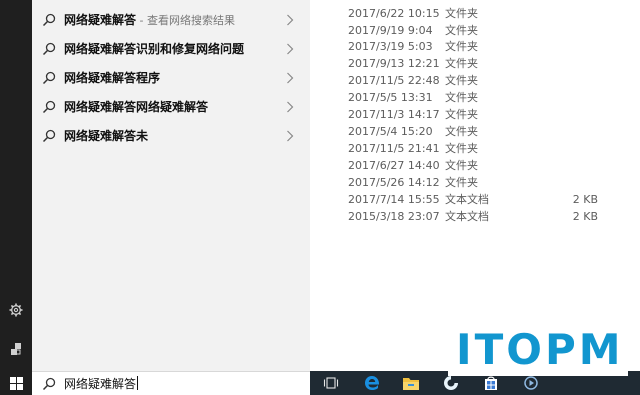 This screenshot has width=640, height=395. I want to click on start-menu-rail, so click(16, 197).